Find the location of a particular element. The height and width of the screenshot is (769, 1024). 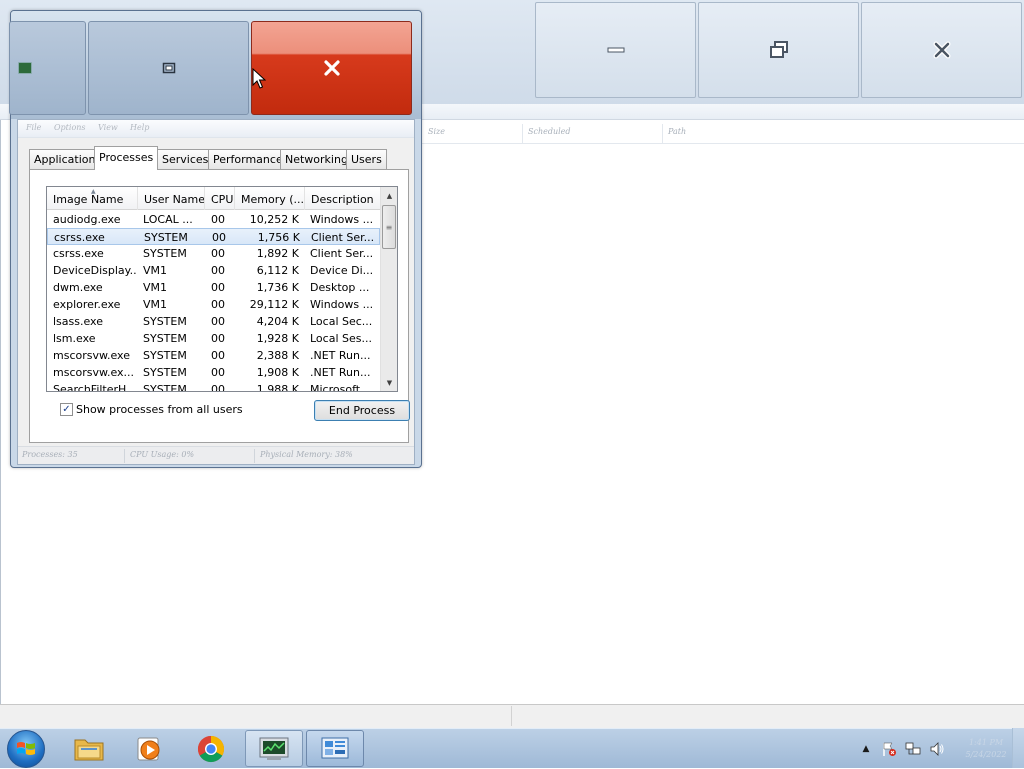

media-player-icon is located at coordinates (148, 748).